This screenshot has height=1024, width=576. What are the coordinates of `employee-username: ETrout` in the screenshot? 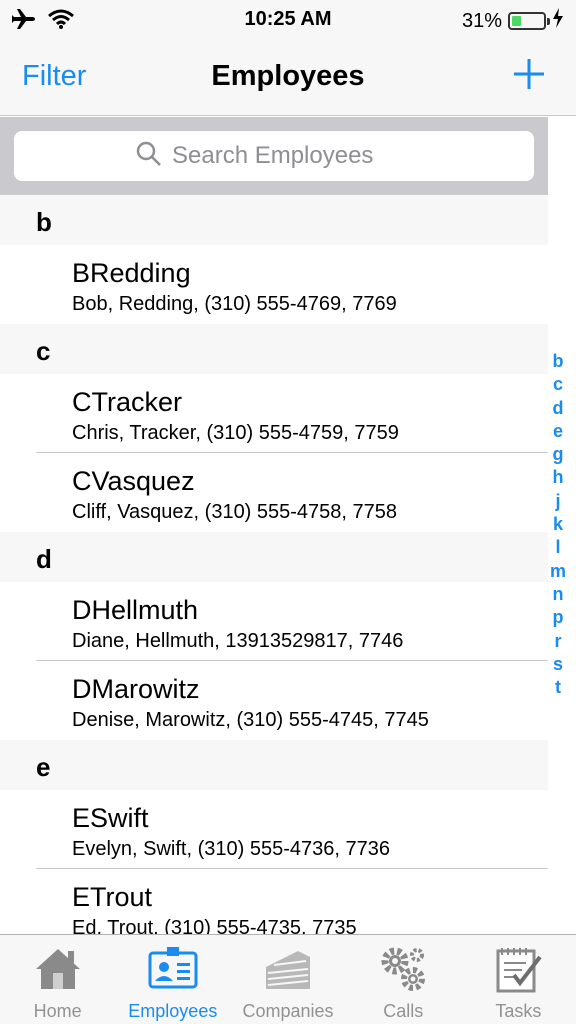 It's located at (112, 897).